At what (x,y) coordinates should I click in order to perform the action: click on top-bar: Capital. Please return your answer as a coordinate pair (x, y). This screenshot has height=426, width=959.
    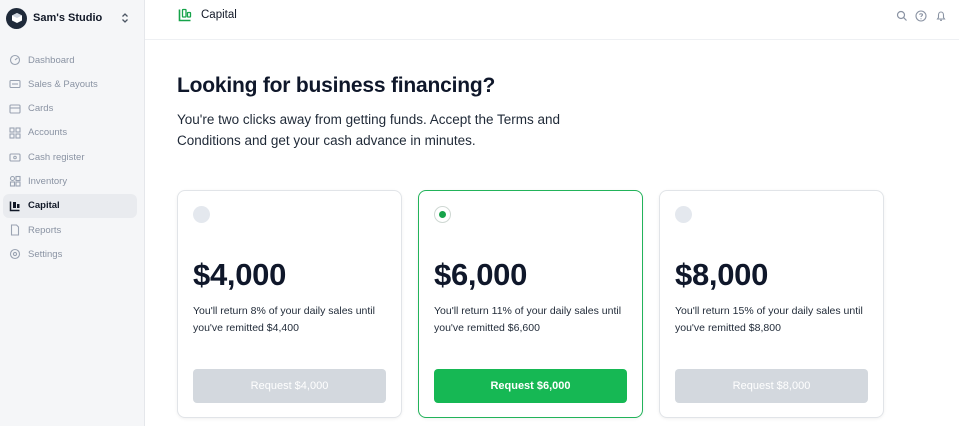
    Looking at the image, I should click on (552, 20).